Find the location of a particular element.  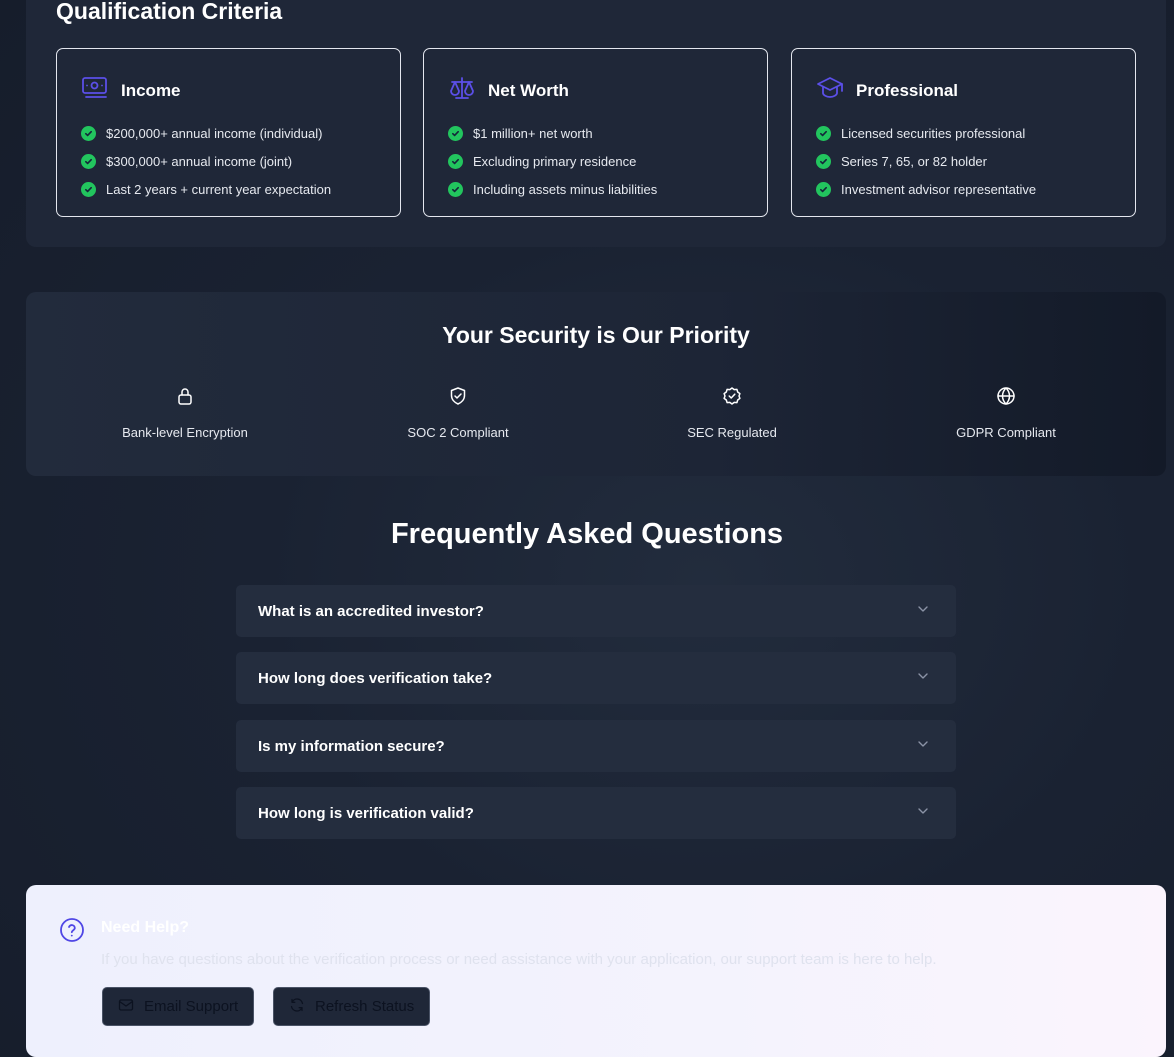

faq-question: What is an accredited investor? is located at coordinates (371, 611).